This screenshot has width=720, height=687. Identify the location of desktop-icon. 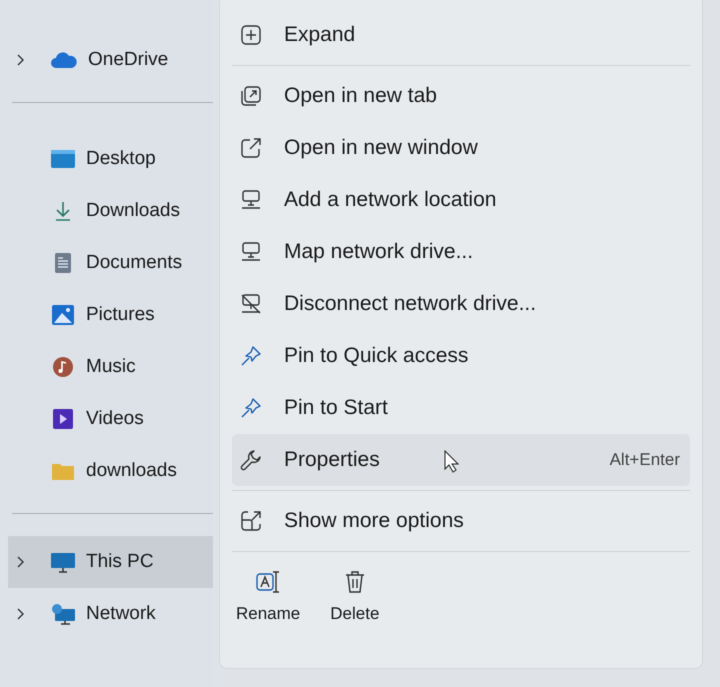
(63, 159).